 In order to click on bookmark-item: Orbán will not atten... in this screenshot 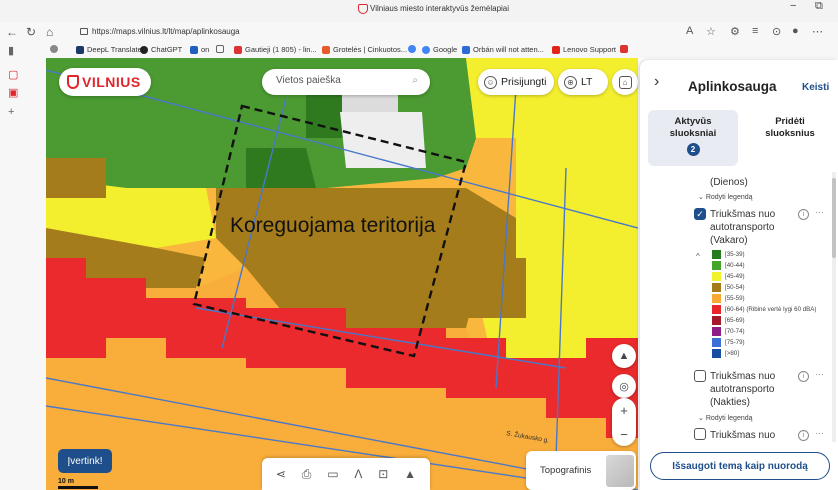, I will do `click(503, 49)`.